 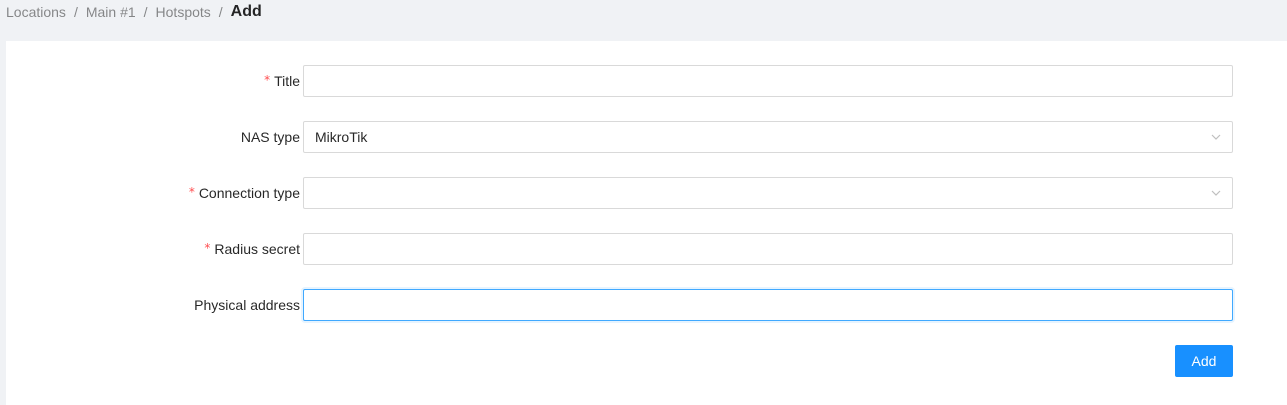 I want to click on form-row-nas-type: NAS type MikroTik, so click(x=646, y=137).